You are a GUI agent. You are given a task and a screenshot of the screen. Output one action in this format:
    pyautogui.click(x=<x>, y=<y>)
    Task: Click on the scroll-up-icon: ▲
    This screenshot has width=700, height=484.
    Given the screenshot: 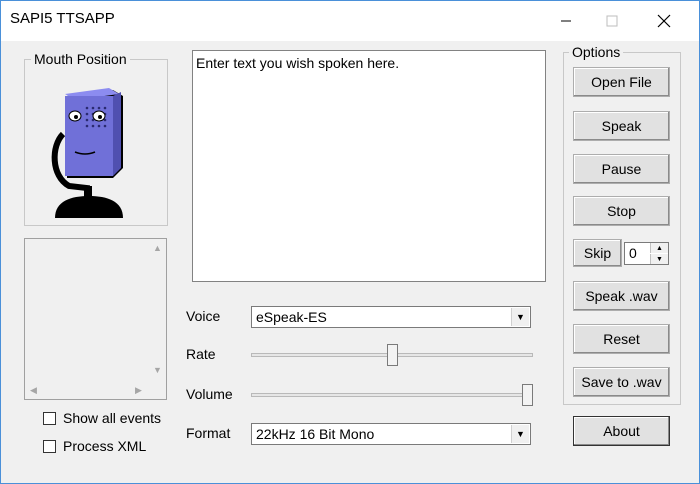 What is the action you would take?
    pyautogui.click(x=157, y=248)
    